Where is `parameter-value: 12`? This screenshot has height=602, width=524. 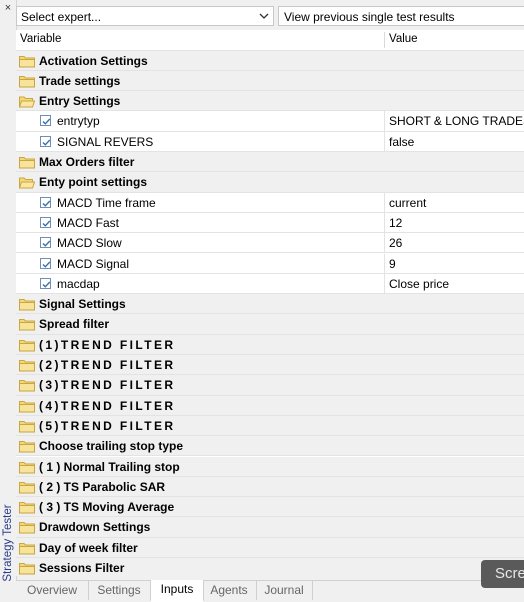
parameter-value: 12 is located at coordinates (395, 223).